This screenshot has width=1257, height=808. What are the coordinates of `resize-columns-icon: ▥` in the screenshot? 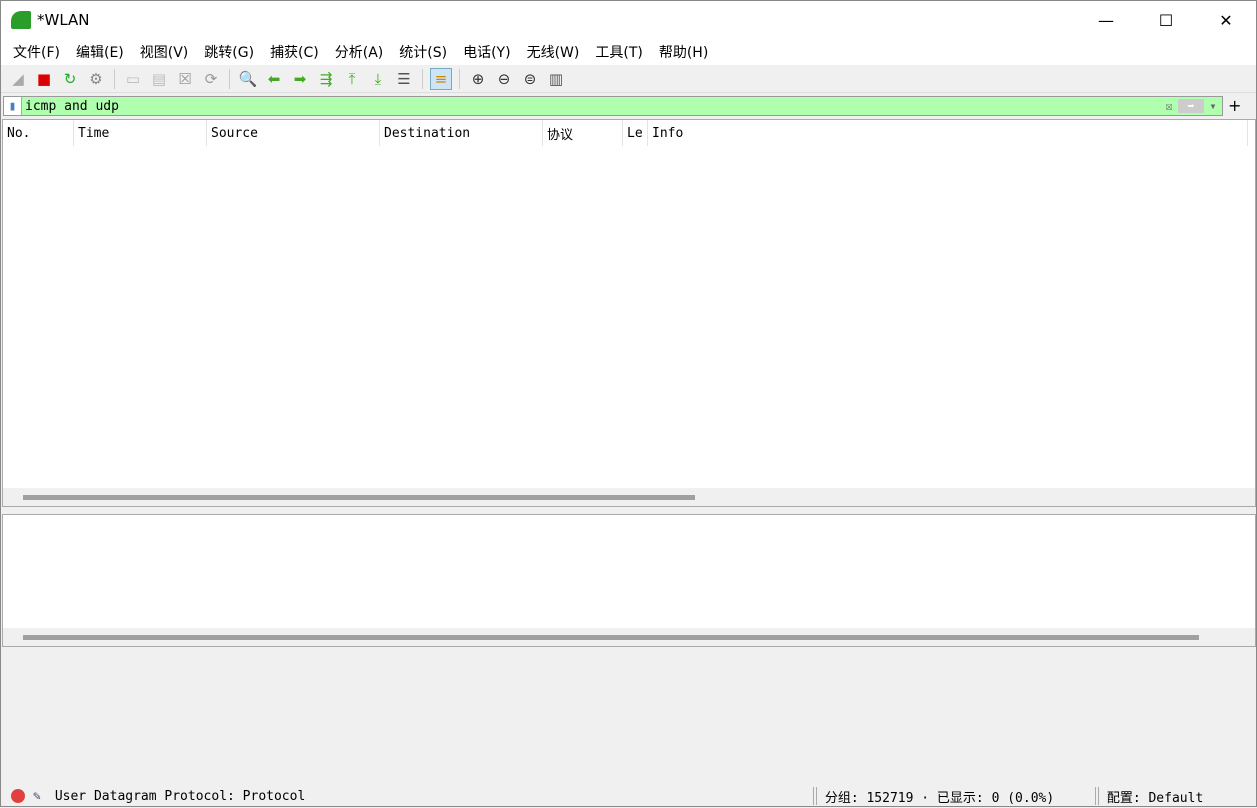 It's located at (556, 79).